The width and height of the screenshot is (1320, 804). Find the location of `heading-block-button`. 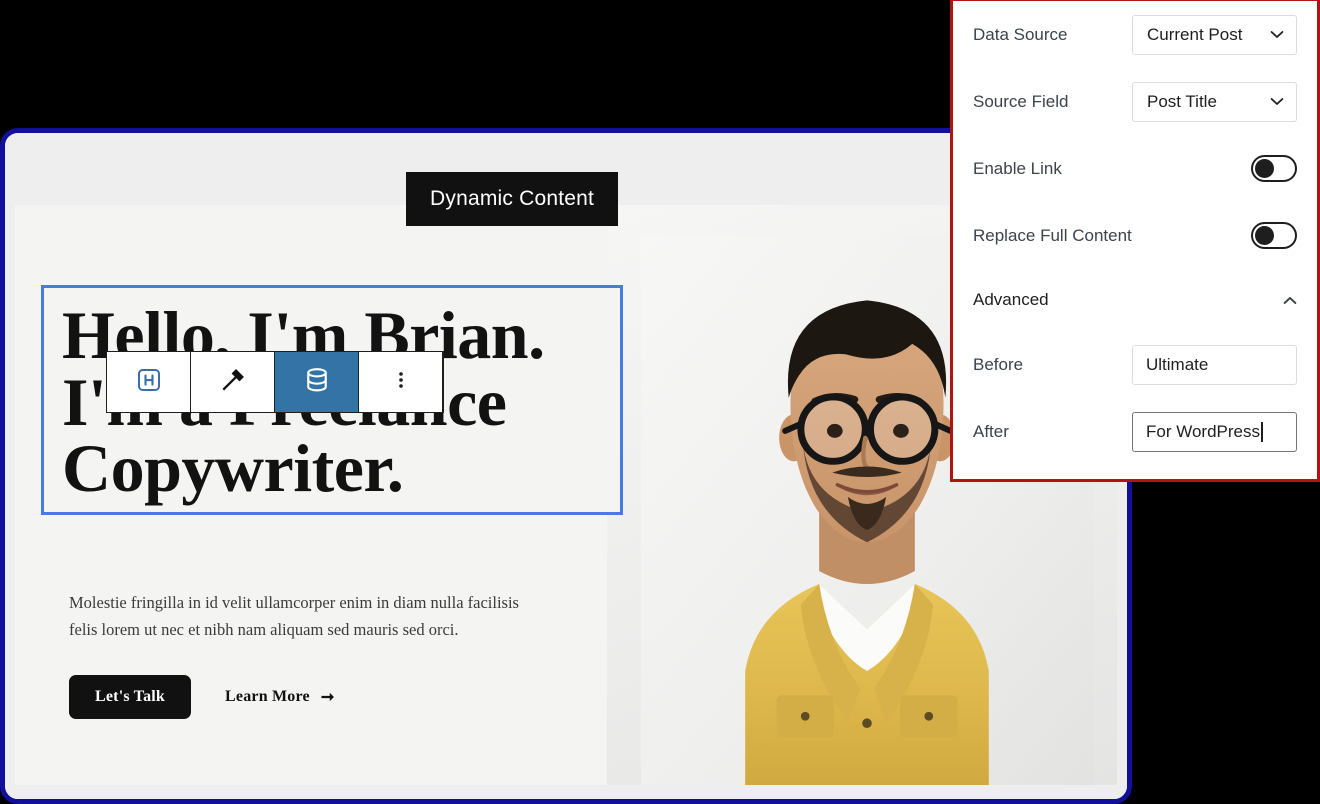

heading-block-button is located at coordinates (149, 382).